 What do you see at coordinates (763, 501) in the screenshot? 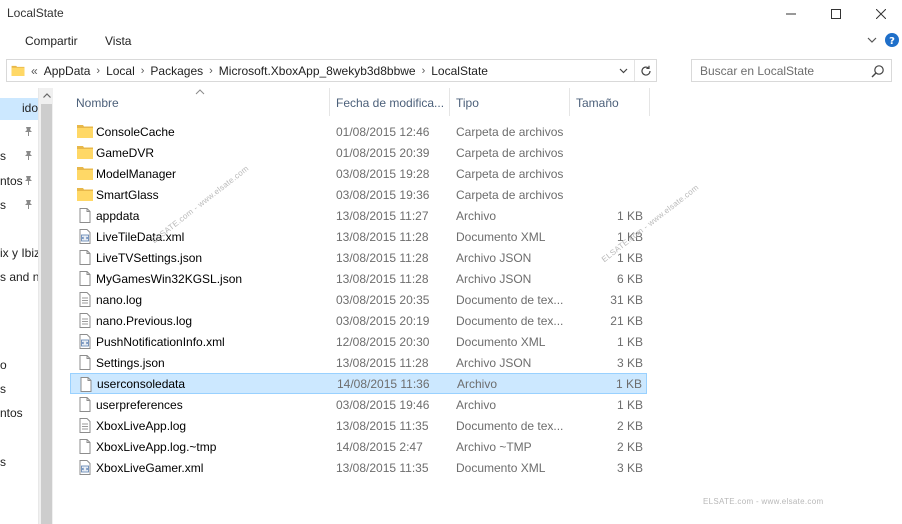
I see `watermark: ELSATE.com - www.elsate.com` at bounding box center [763, 501].